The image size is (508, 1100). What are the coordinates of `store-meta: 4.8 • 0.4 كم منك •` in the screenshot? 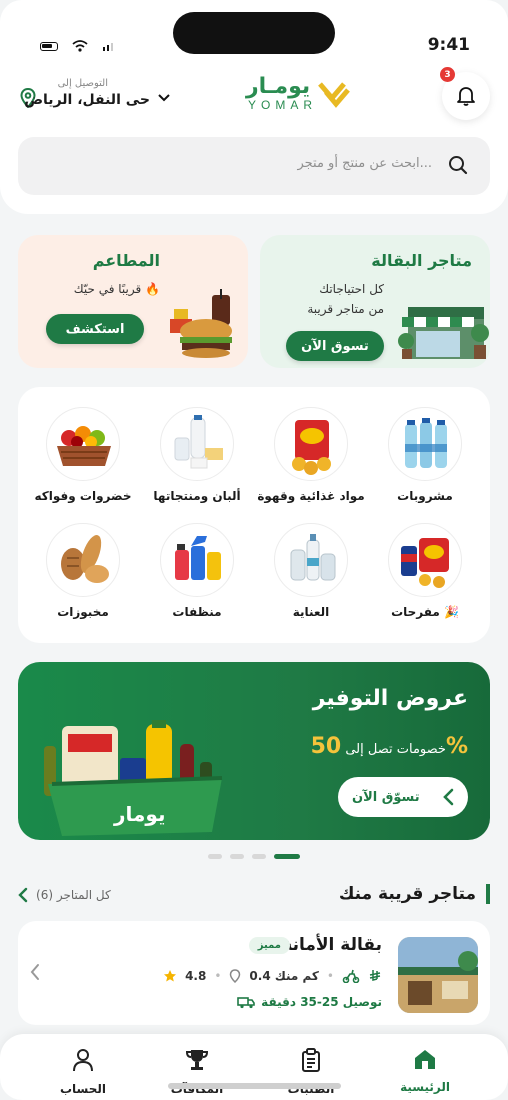 It's located at (272, 976).